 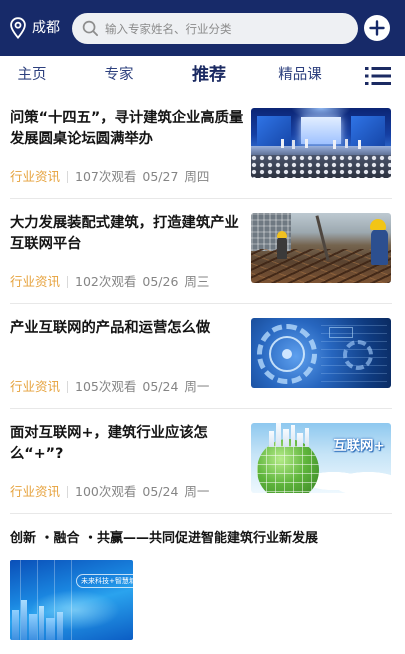 What do you see at coordinates (106, 491) in the screenshot?
I see `view-count: 100次观看` at bounding box center [106, 491].